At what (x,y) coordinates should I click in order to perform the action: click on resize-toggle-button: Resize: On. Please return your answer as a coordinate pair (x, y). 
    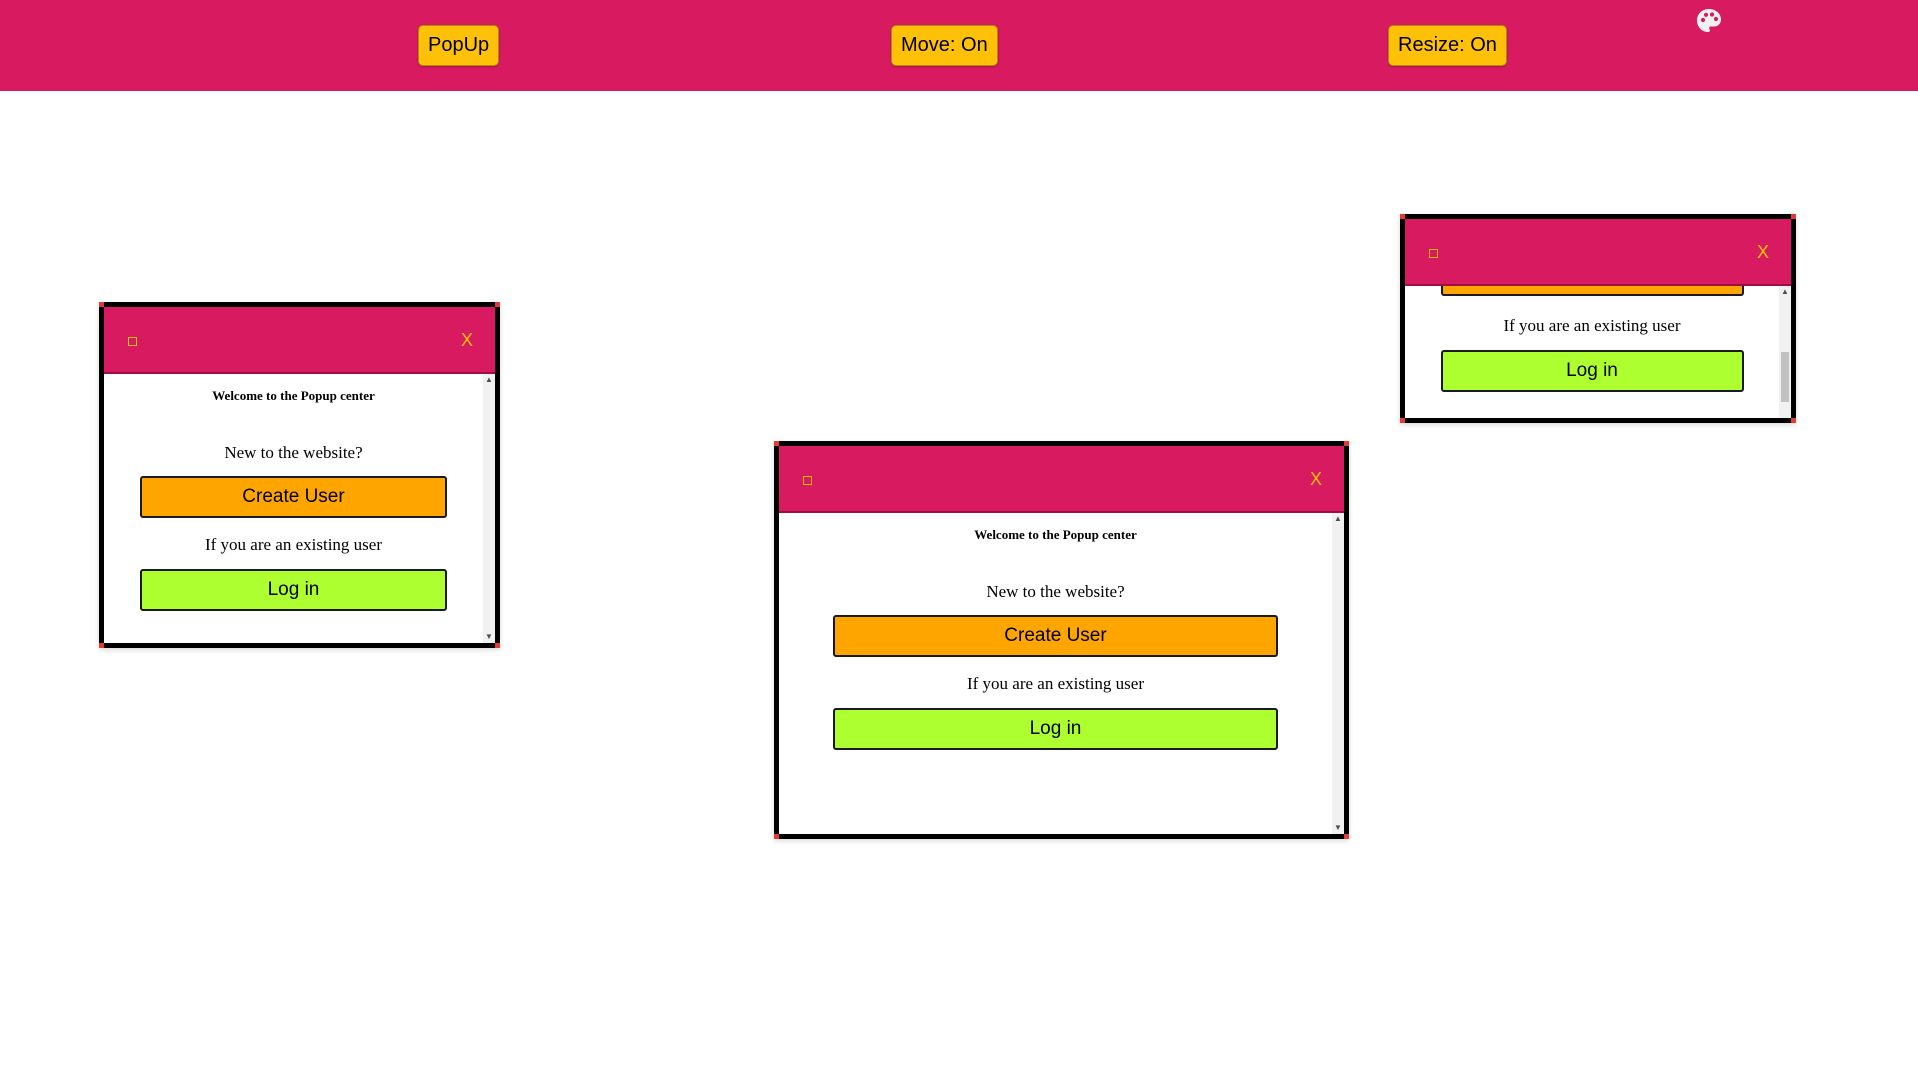
    Looking at the image, I should click on (1447, 45).